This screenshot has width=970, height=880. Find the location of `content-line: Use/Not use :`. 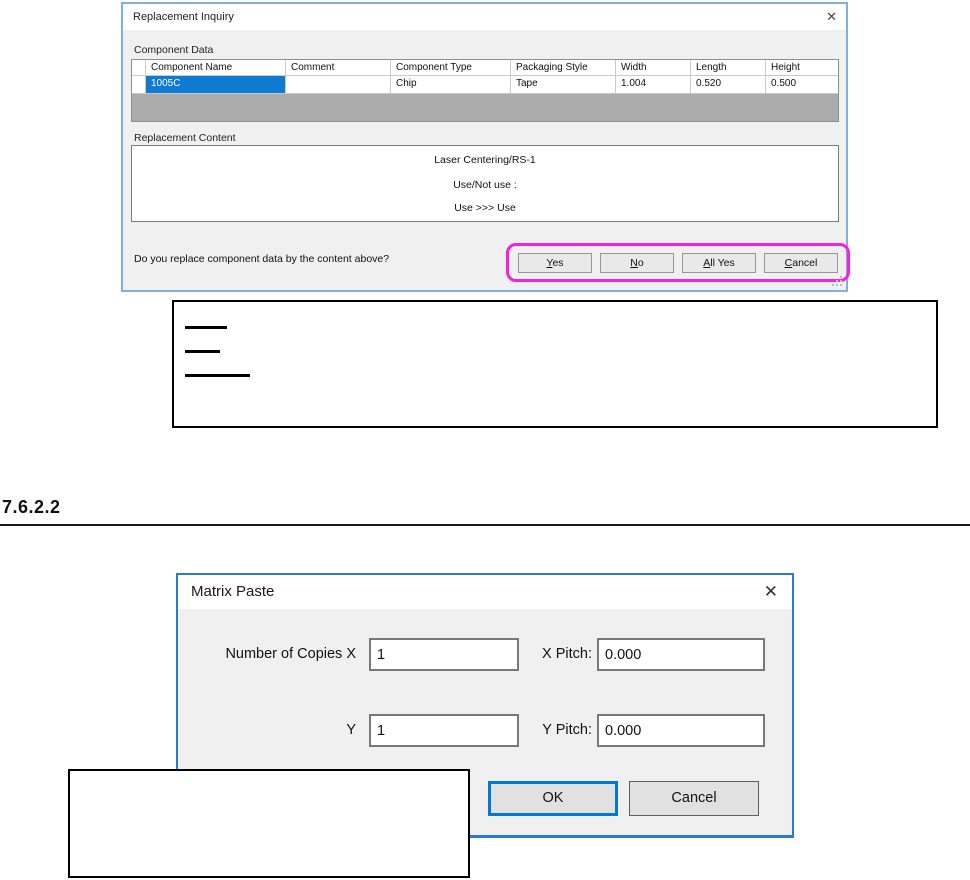

content-line: Use/Not use : is located at coordinates (485, 185).